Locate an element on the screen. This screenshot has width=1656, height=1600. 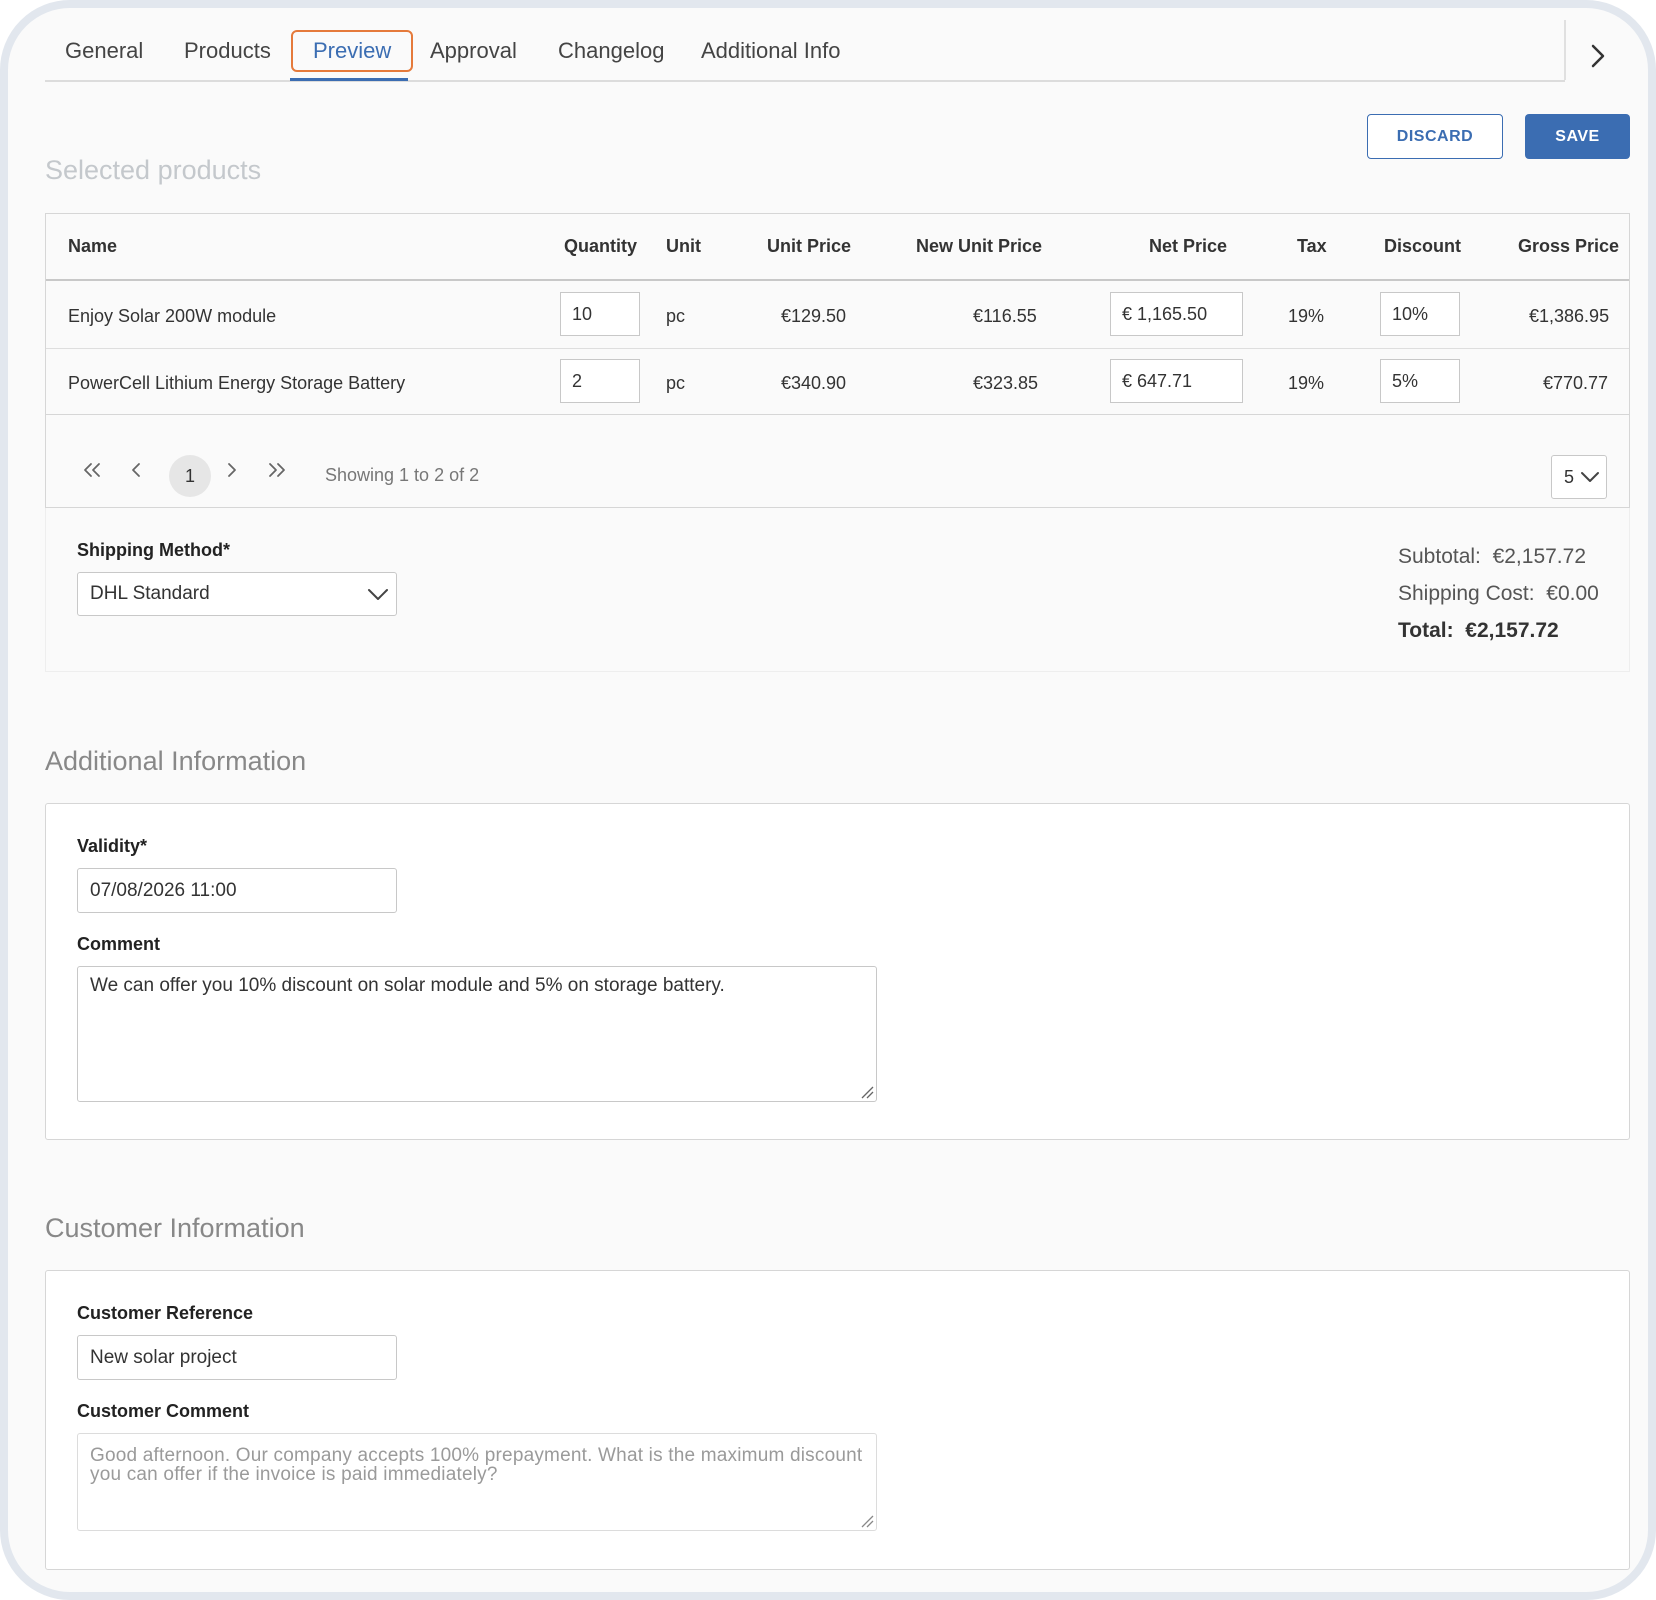
previous-page-icon is located at coordinates (137, 470).